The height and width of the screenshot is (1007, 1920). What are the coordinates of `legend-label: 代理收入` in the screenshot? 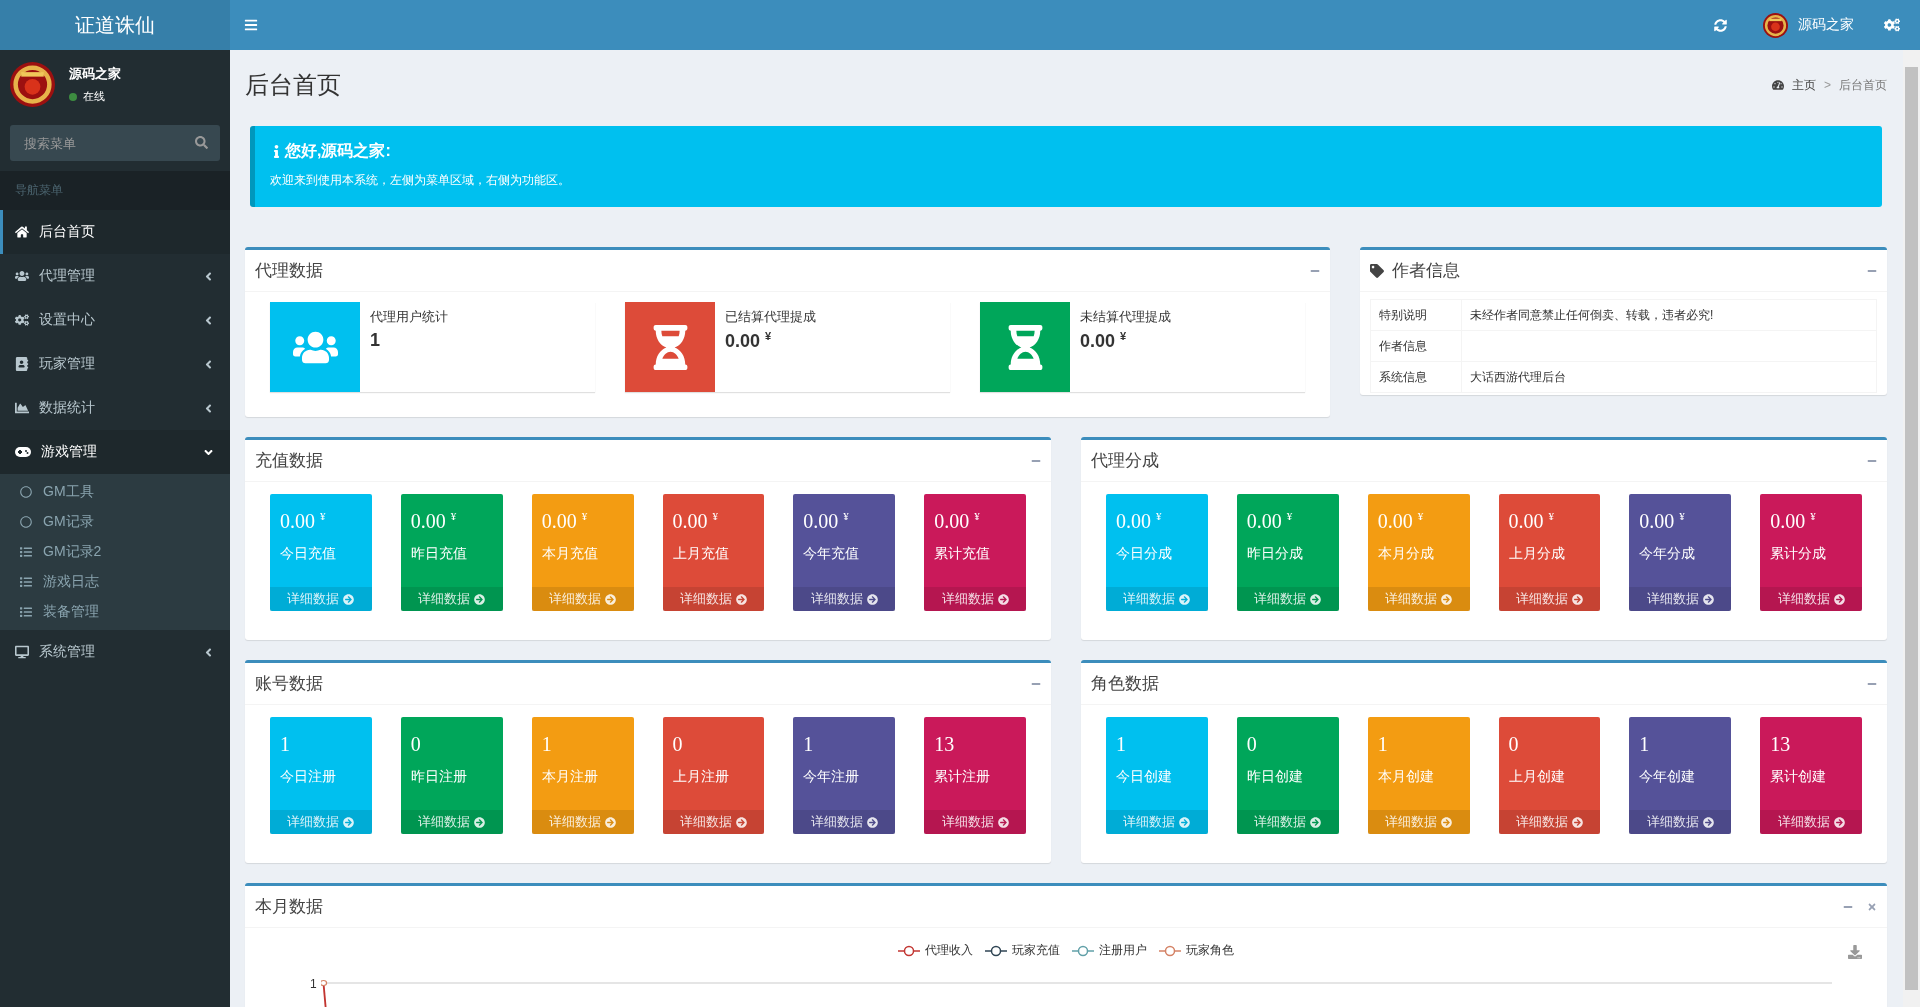 It's located at (949, 950).